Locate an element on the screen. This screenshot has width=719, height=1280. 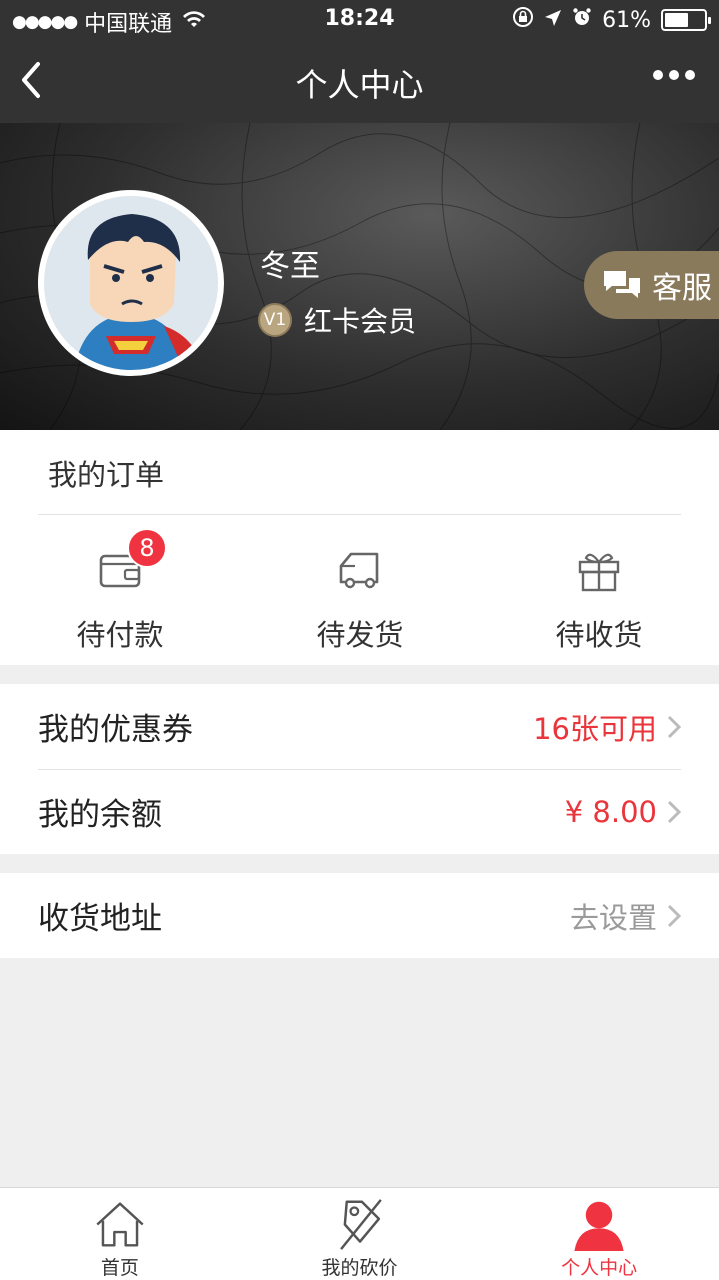
home-icon is located at coordinates (120, 1224).